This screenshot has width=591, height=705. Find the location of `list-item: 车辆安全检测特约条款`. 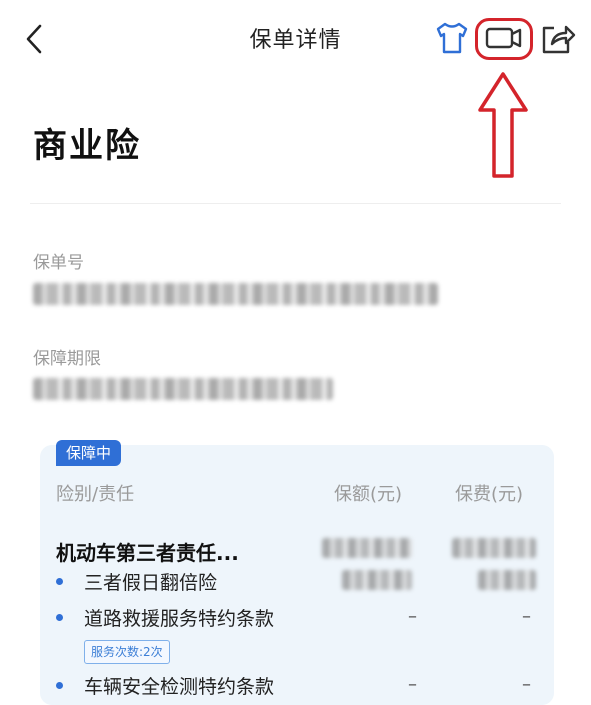

list-item: 车辆安全检测特约条款 is located at coordinates (179, 687).